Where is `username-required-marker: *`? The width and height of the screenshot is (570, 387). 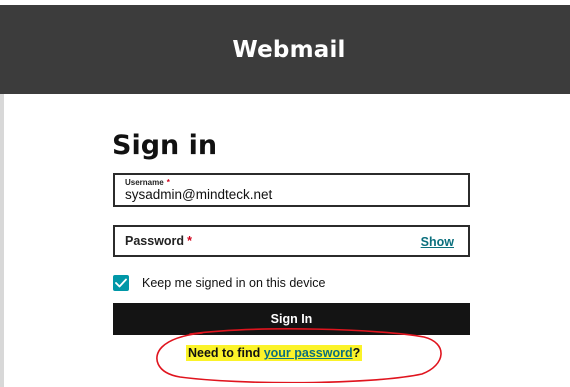 username-required-marker: * is located at coordinates (168, 182).